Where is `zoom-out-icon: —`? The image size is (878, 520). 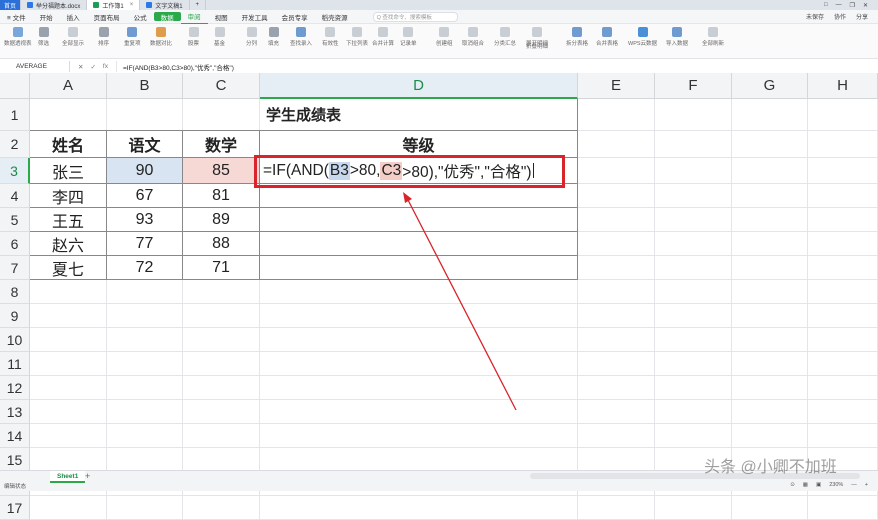
zoom-out-icon: — is located at coordinates (854, 485).